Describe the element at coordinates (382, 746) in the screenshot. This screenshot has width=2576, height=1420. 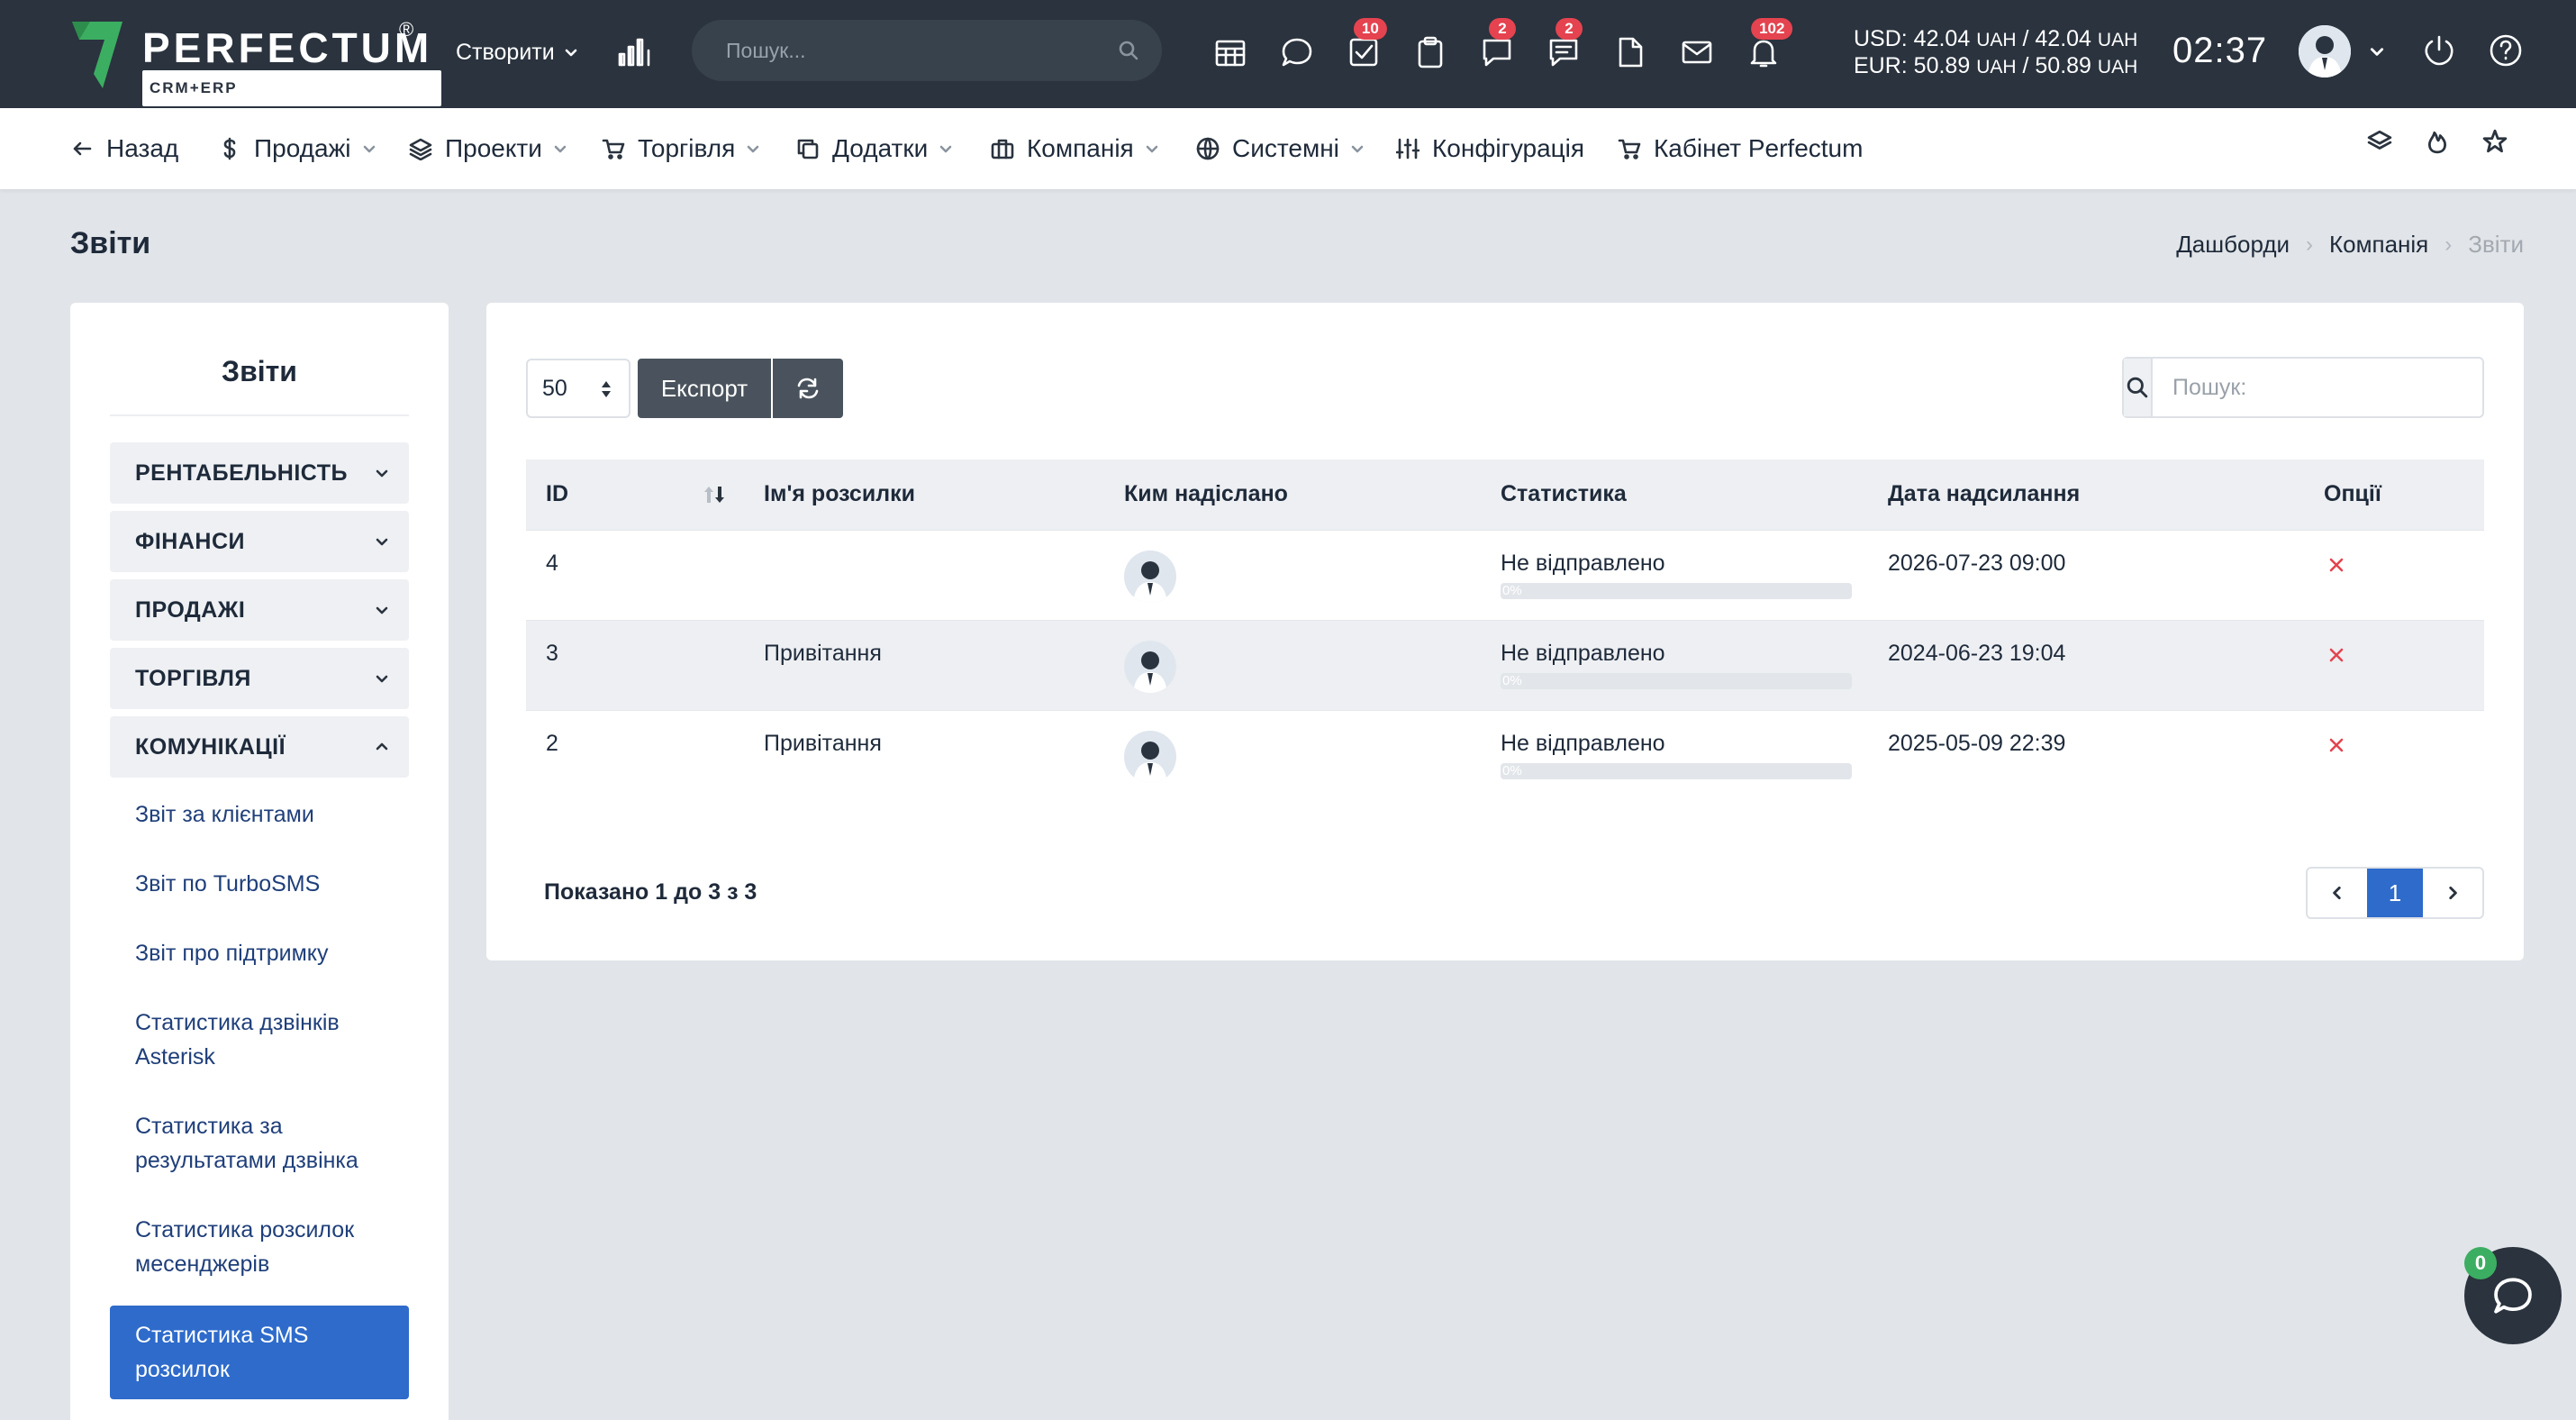
I see `chevron-up-icon` at that location.